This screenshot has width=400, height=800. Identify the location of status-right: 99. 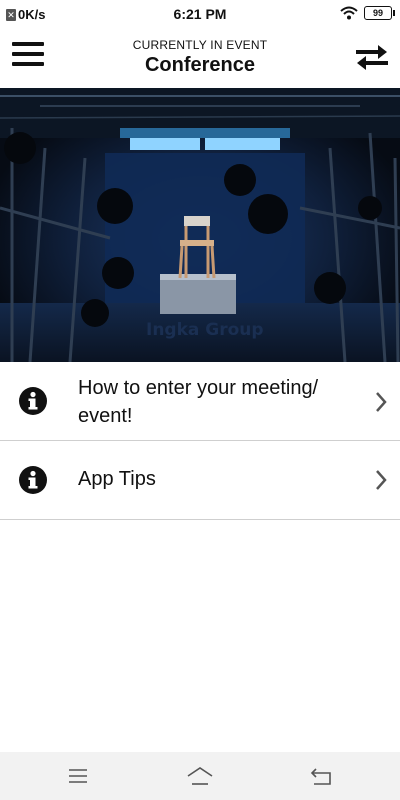
(367, 13).